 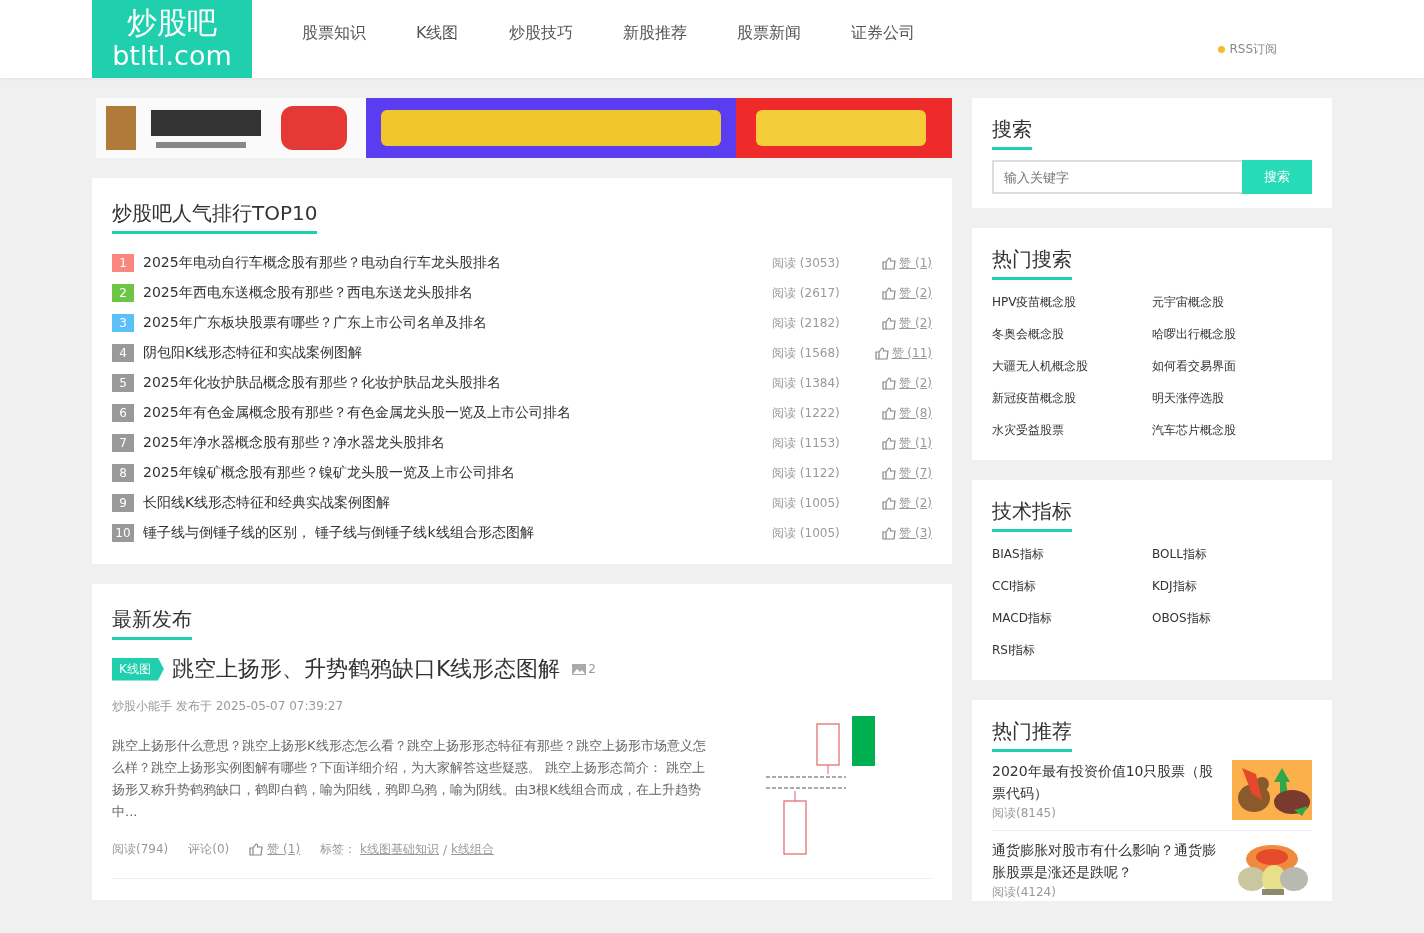 I want to click on read-count: 阅读 (3053), so click(x=806, y=263).